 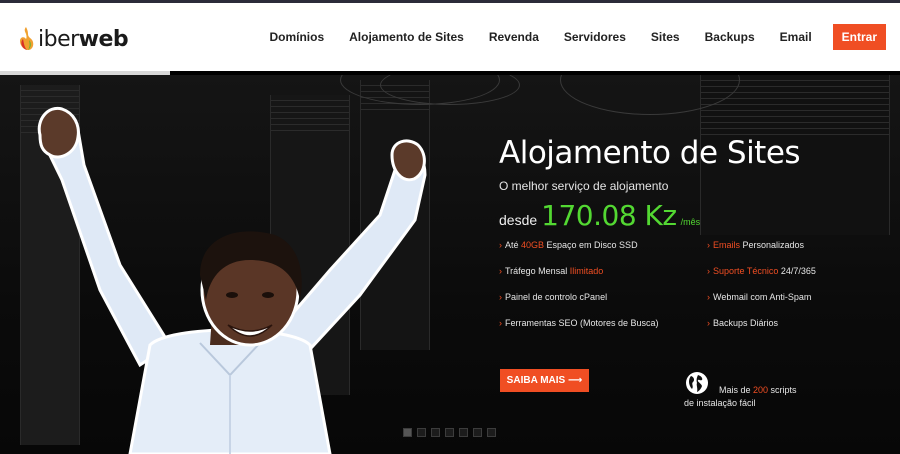 What do you see at coordinates (103, 39) in the screenshot?
I see `logo-text-bold: web` at bounding box center [103, 39].